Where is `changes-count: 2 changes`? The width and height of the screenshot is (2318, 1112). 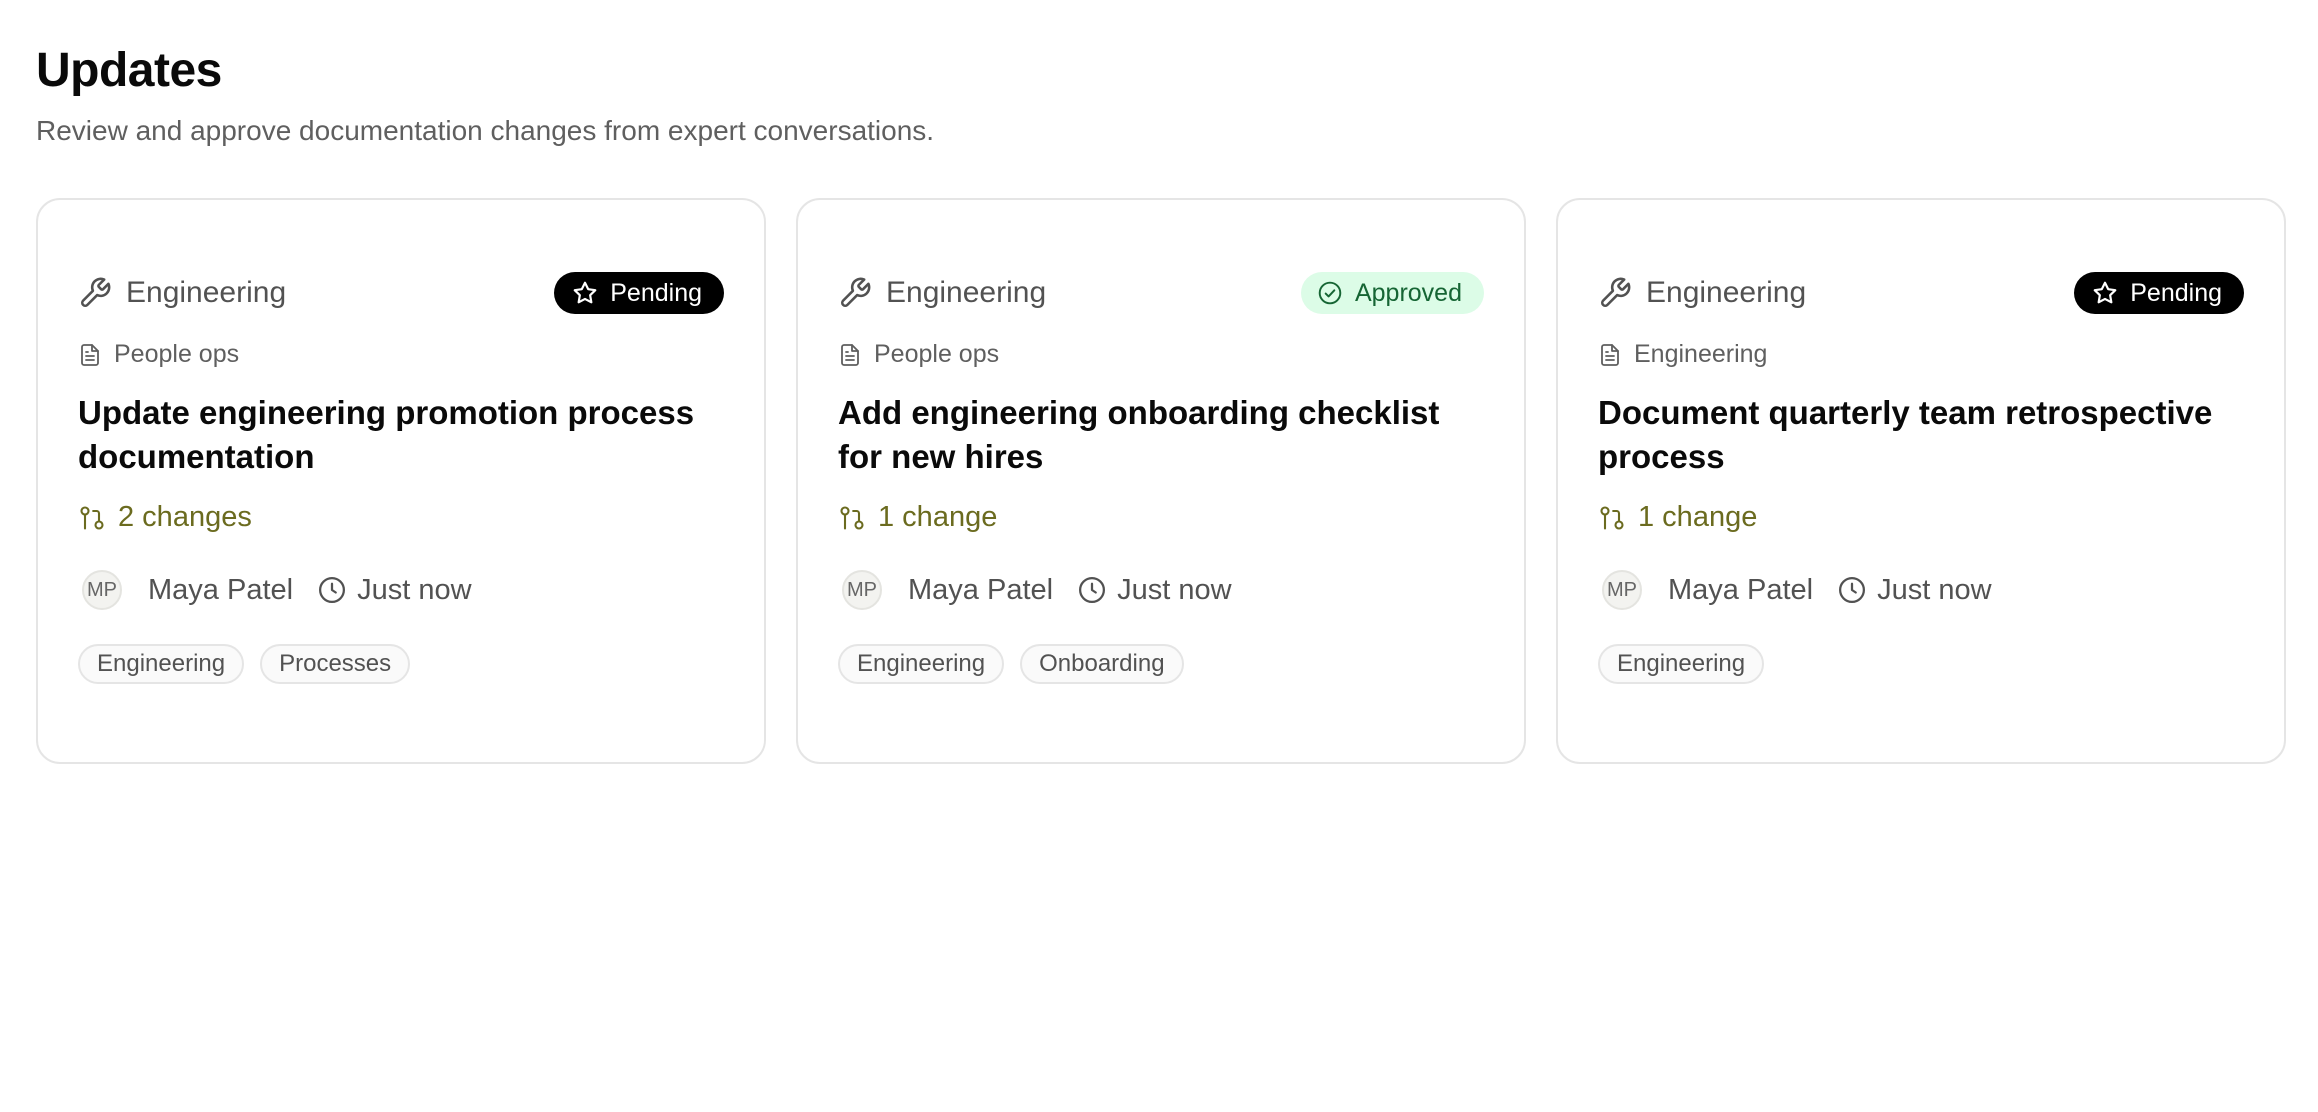
changes-count: 2 changes is located at coordinates (401, 517).